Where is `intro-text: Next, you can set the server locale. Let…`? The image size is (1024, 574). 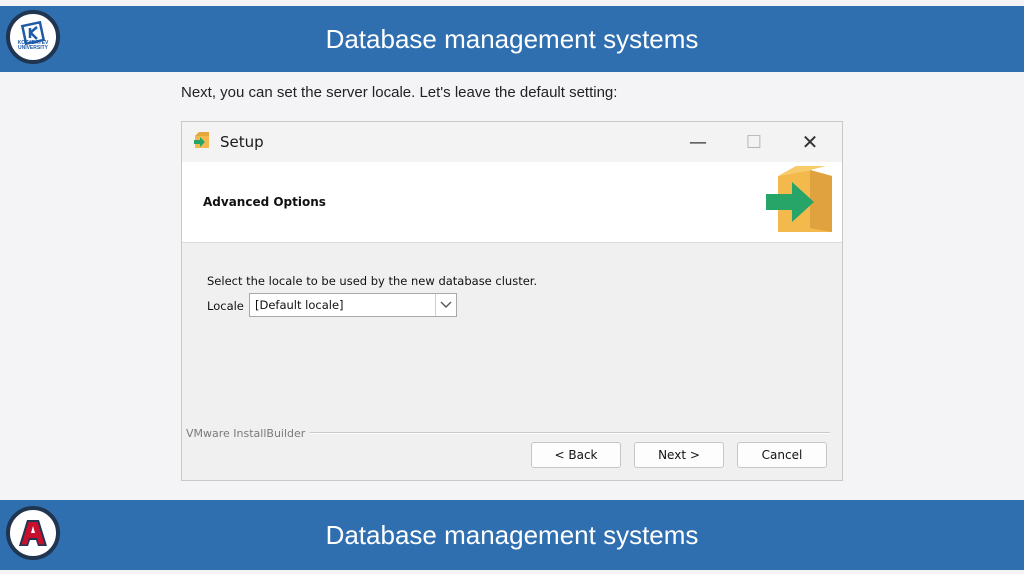 intro-text: Next, you can set the server locale. Let… is located at coordinates (399, 92).